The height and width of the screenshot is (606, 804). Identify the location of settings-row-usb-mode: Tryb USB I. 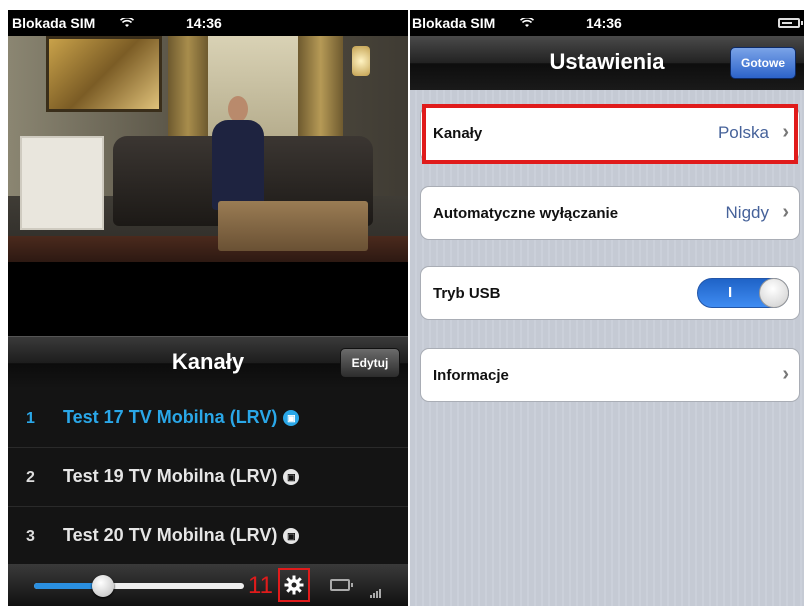
(610, 293).